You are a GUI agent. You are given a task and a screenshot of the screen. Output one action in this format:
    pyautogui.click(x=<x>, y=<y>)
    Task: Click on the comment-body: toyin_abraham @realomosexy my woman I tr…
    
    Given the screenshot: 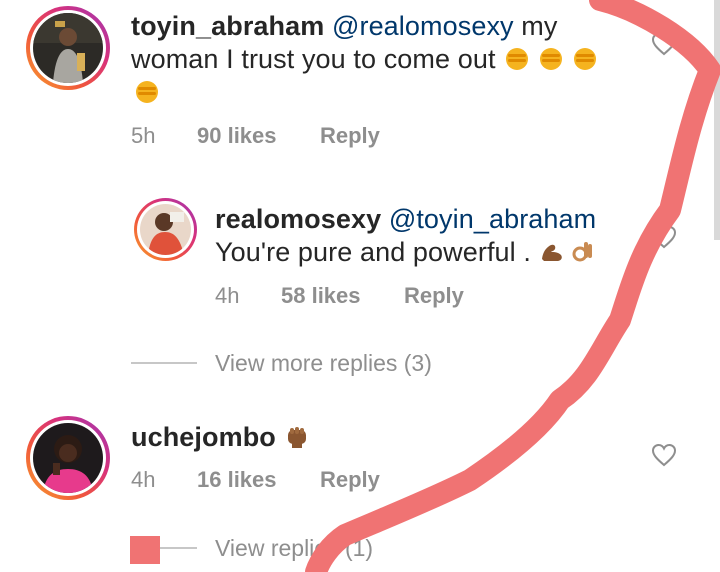 What is the action you would take?
    pyautogui.click(x=391, y=59)
    